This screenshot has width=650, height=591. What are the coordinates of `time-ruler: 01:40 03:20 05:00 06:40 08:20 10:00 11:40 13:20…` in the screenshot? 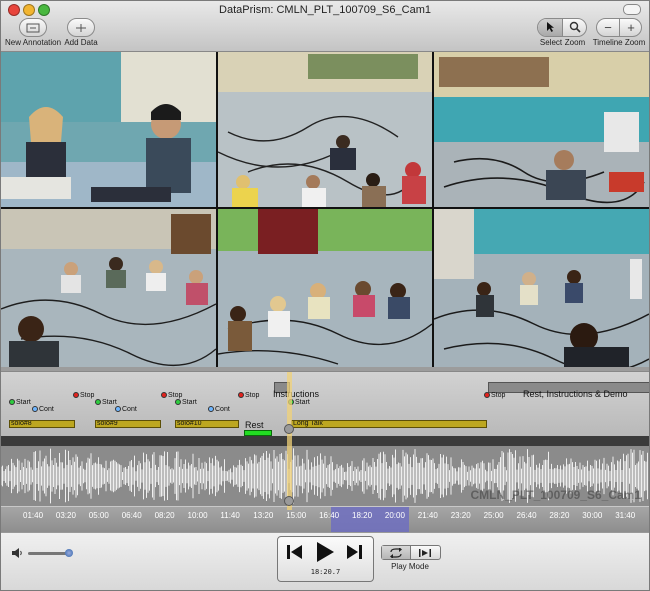 It's located at (325, 519).